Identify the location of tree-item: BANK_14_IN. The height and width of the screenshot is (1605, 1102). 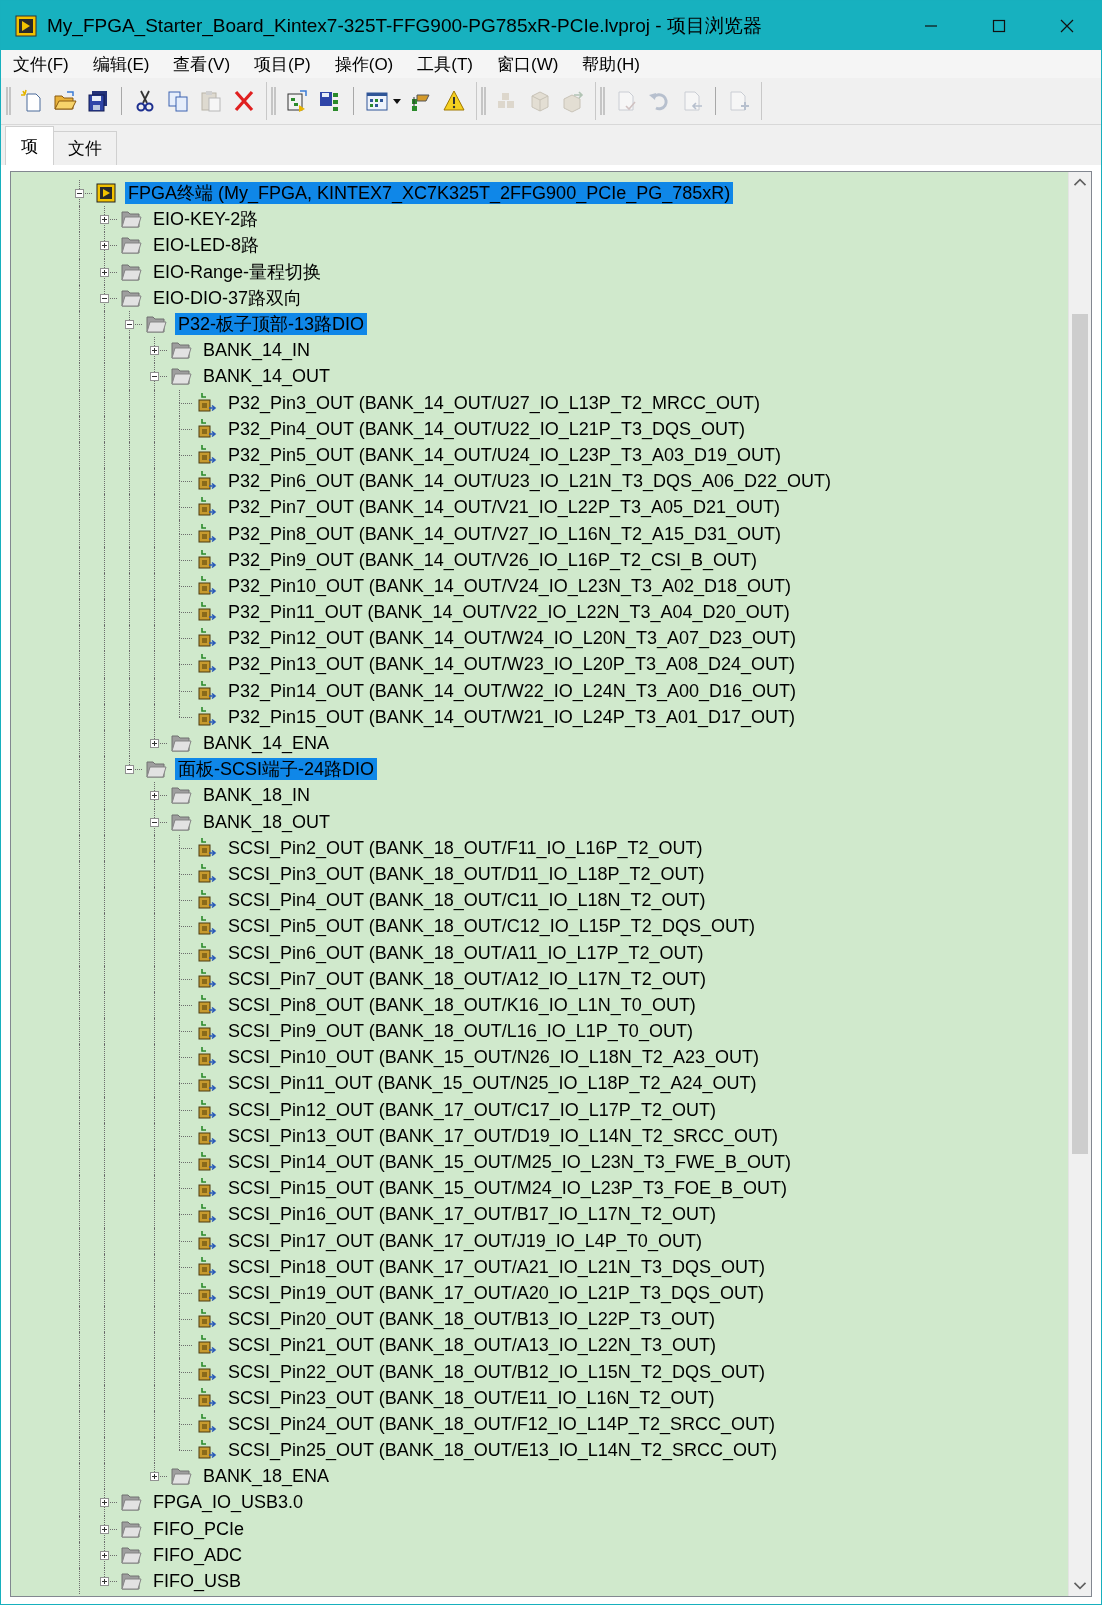
(257, 350).